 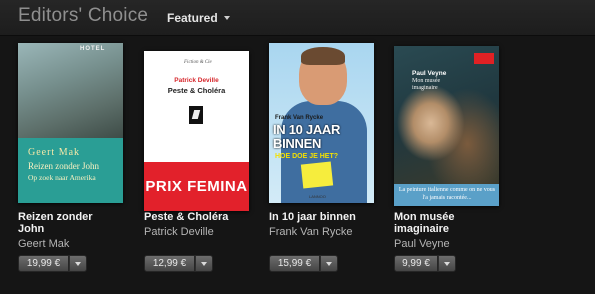 I want to click on featured-dropdown: Featured, so click(x=198, y=18).